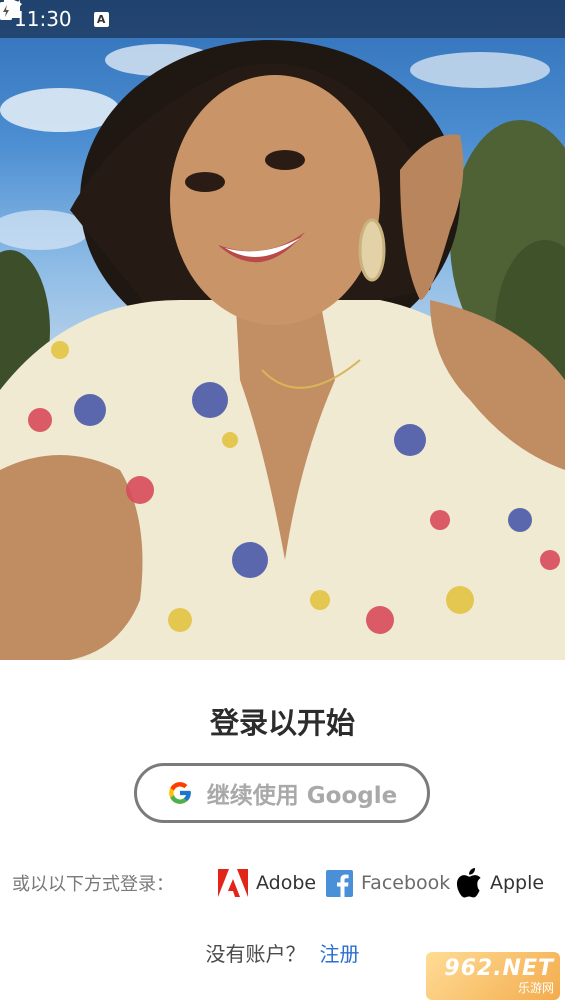 The image size is (565, 1004). I want to click on other-methods-label: 或以以下方式登录：, so click(93, 884).